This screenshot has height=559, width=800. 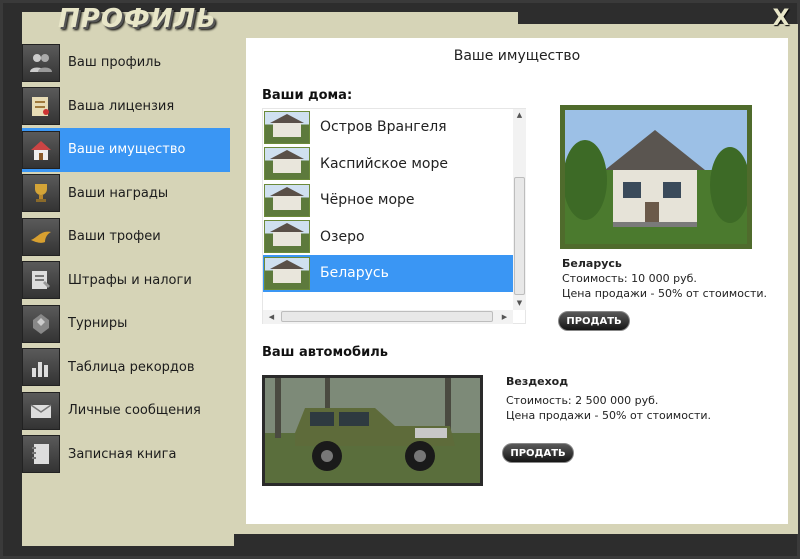 I want to click on sidebar-item-trophies: Ваши трофеи, so click(x=126, y=237).